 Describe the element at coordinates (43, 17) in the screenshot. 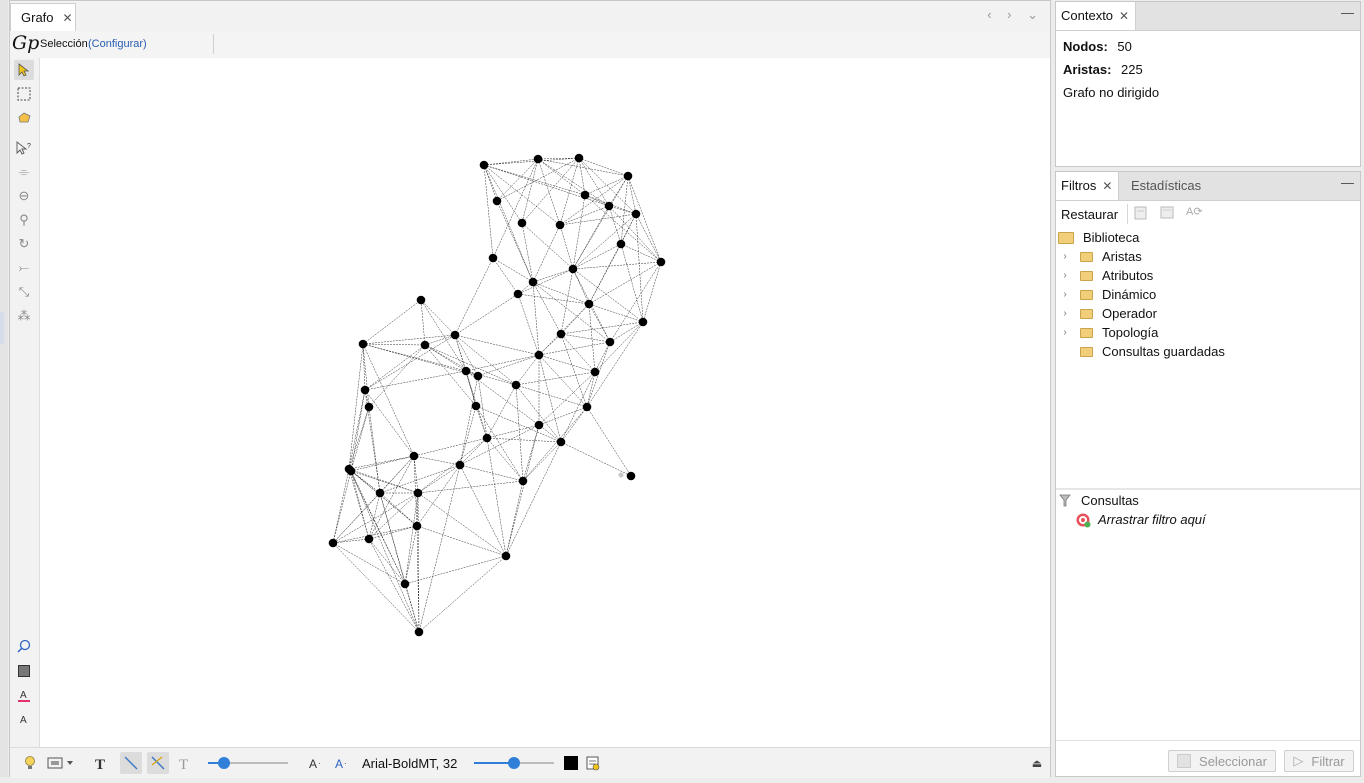

I see `tab-grafo: Grafo ✕` at that location.